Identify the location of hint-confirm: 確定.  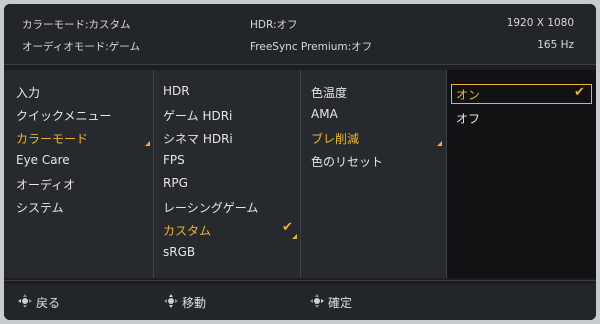
(340, 303).